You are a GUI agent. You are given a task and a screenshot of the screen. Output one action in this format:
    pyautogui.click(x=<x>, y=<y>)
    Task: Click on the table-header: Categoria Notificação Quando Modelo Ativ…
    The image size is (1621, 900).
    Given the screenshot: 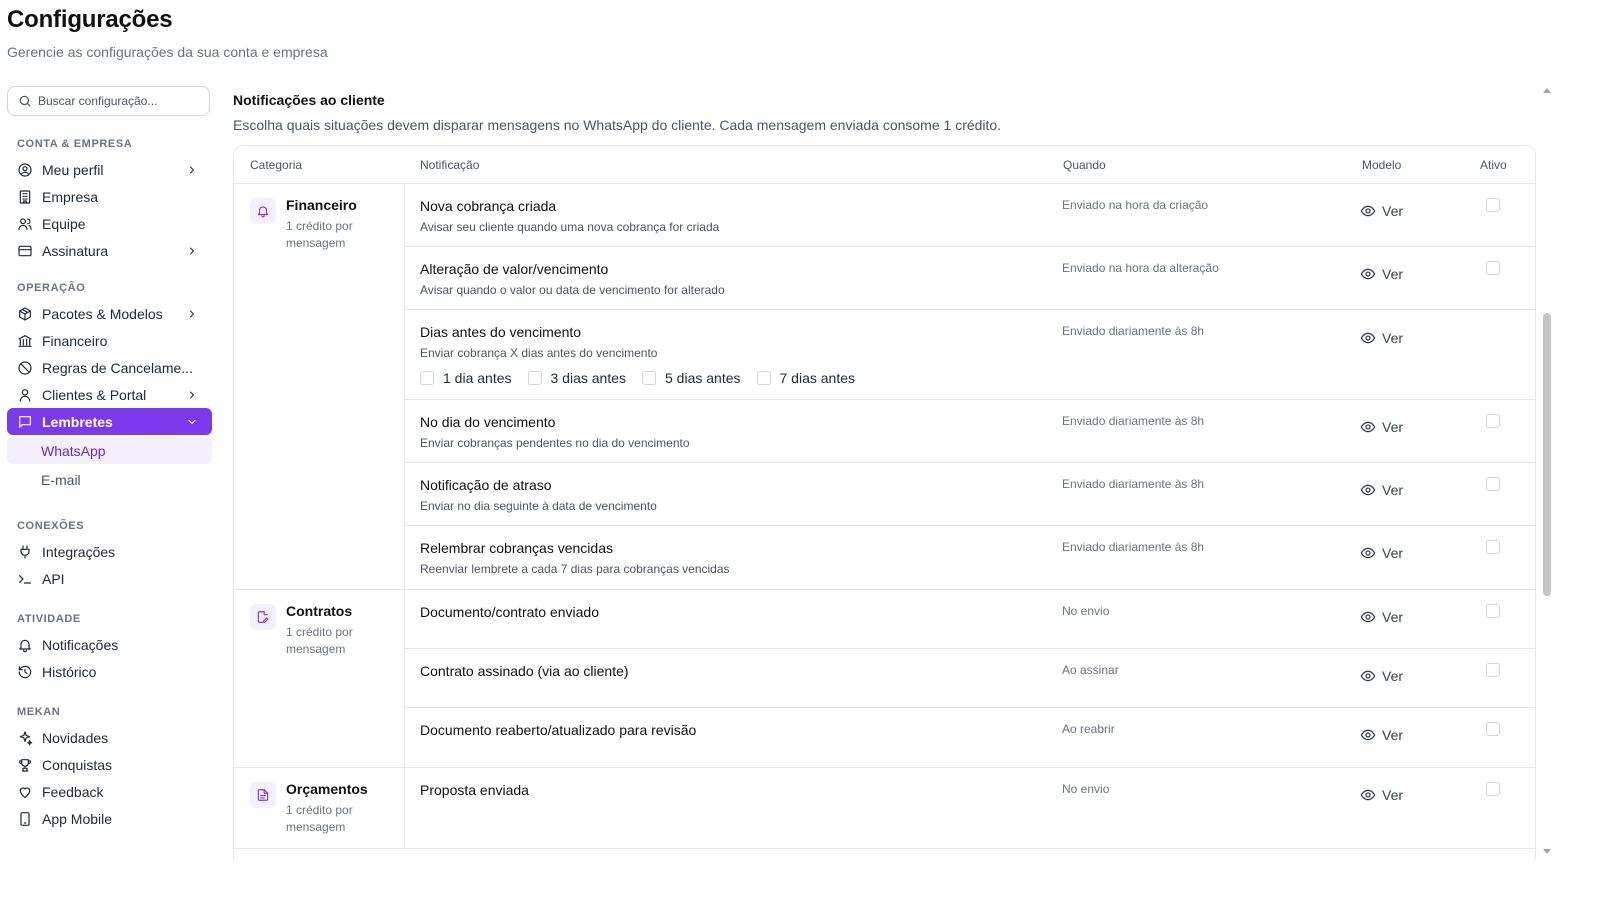 What is the action you would take?
    pyautogui.click(x=884, y=165)
    